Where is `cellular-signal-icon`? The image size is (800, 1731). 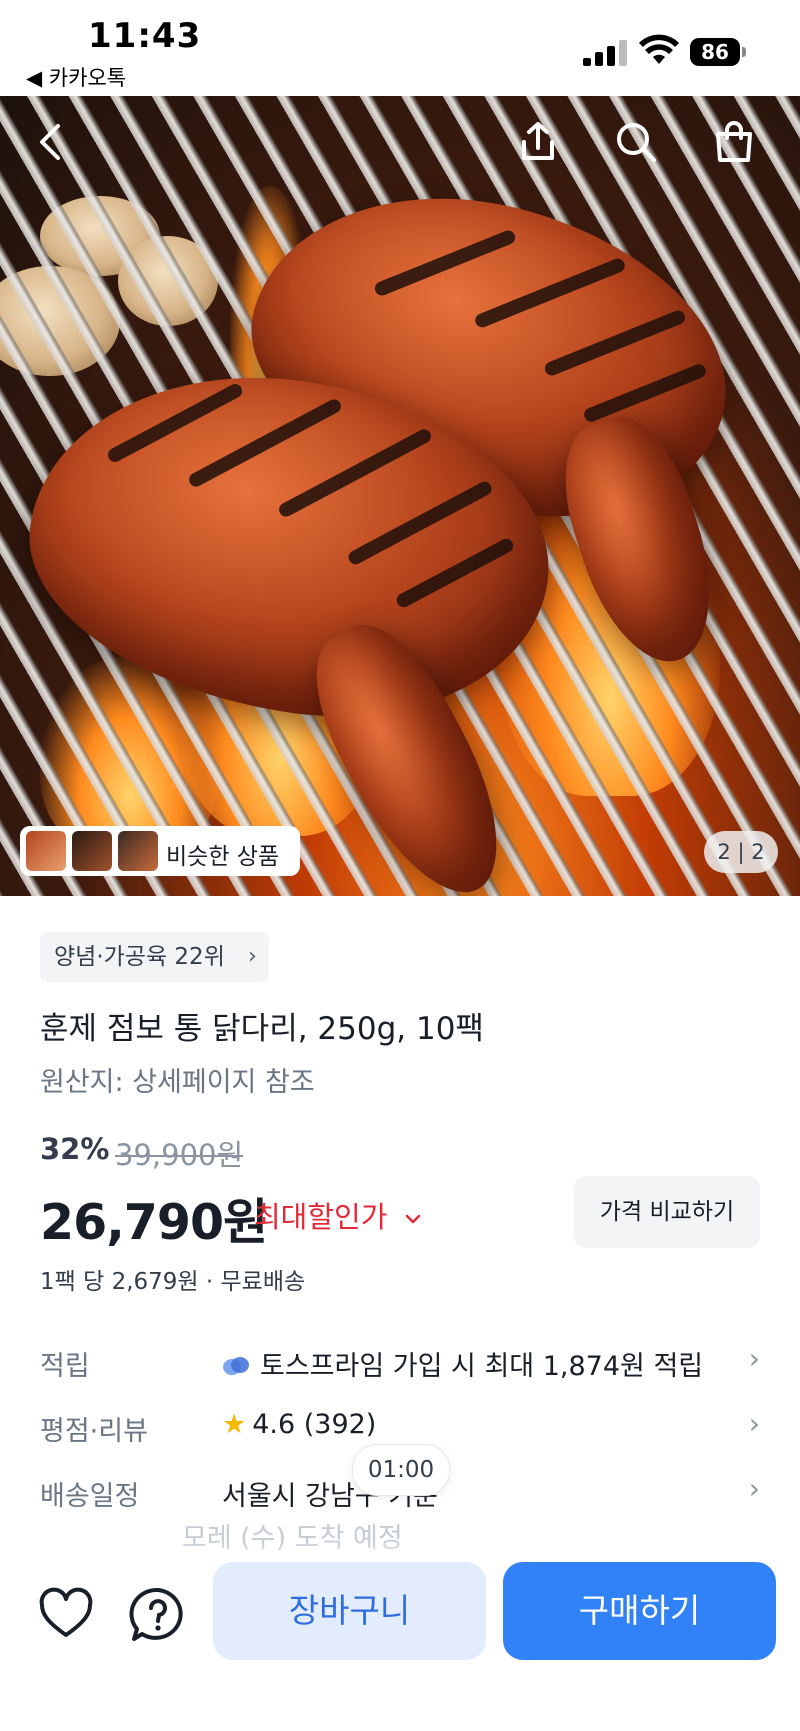 cellular-signal-icon is located at coordinates (605, 52).